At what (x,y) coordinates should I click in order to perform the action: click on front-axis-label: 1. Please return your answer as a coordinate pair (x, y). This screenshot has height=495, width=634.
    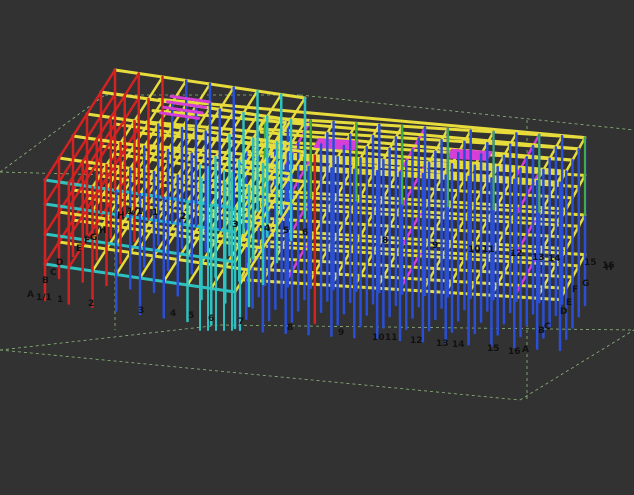
    Looking at the image, I should click on (60, 300).